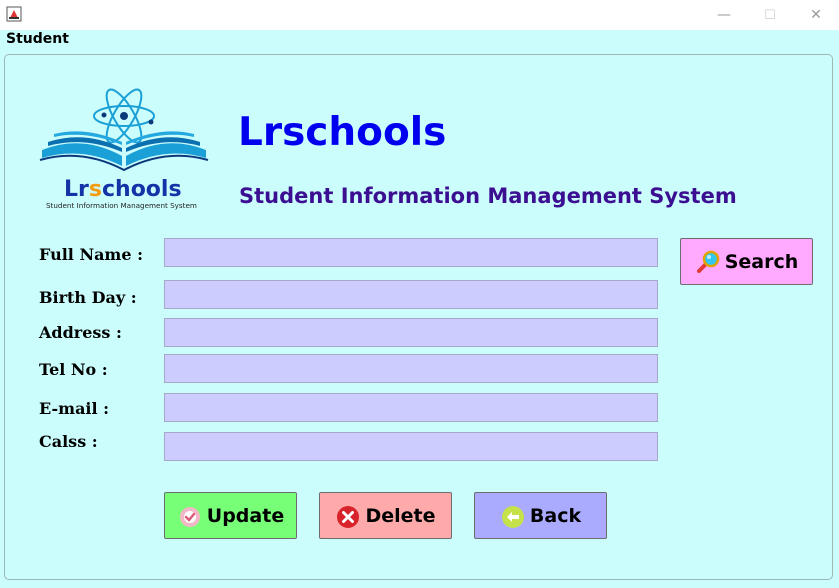 The image size is (839, 588). Describe the element at coordinates (707, 261) in the screenshot. I see `magnifier-icon` at that location.